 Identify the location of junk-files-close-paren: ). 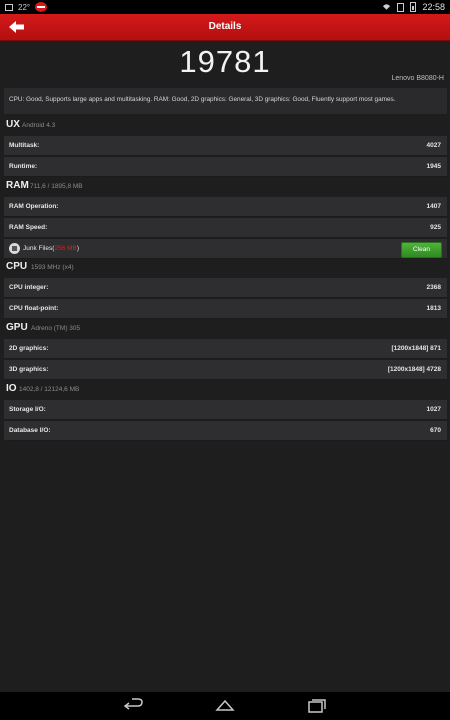
(78, 248).